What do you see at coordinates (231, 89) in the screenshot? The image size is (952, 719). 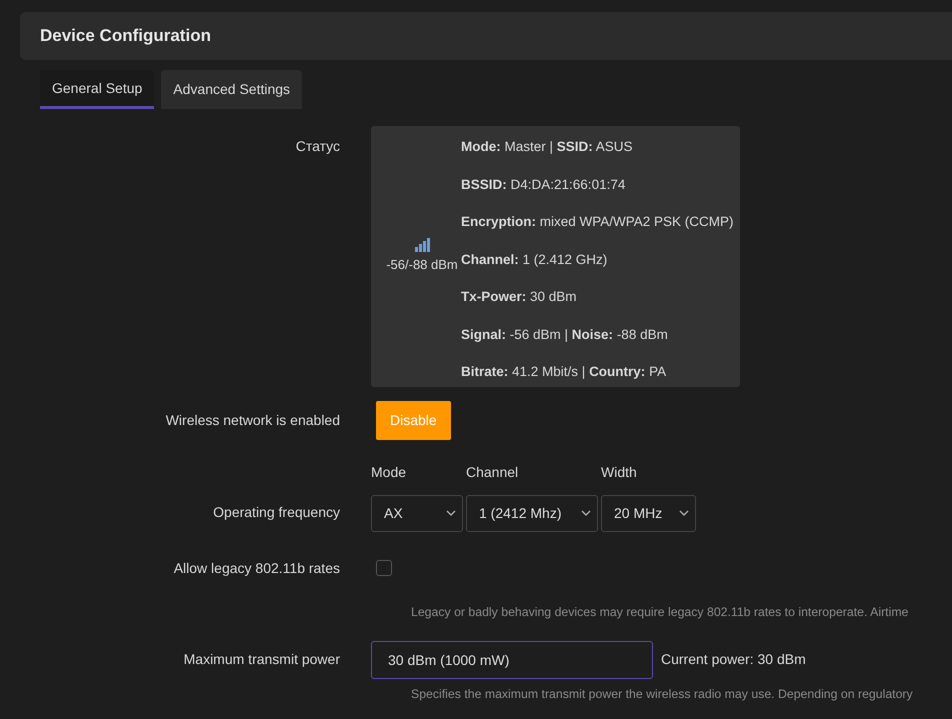 I see `tab: Advanced Settings` at bounding box center [231, 89].